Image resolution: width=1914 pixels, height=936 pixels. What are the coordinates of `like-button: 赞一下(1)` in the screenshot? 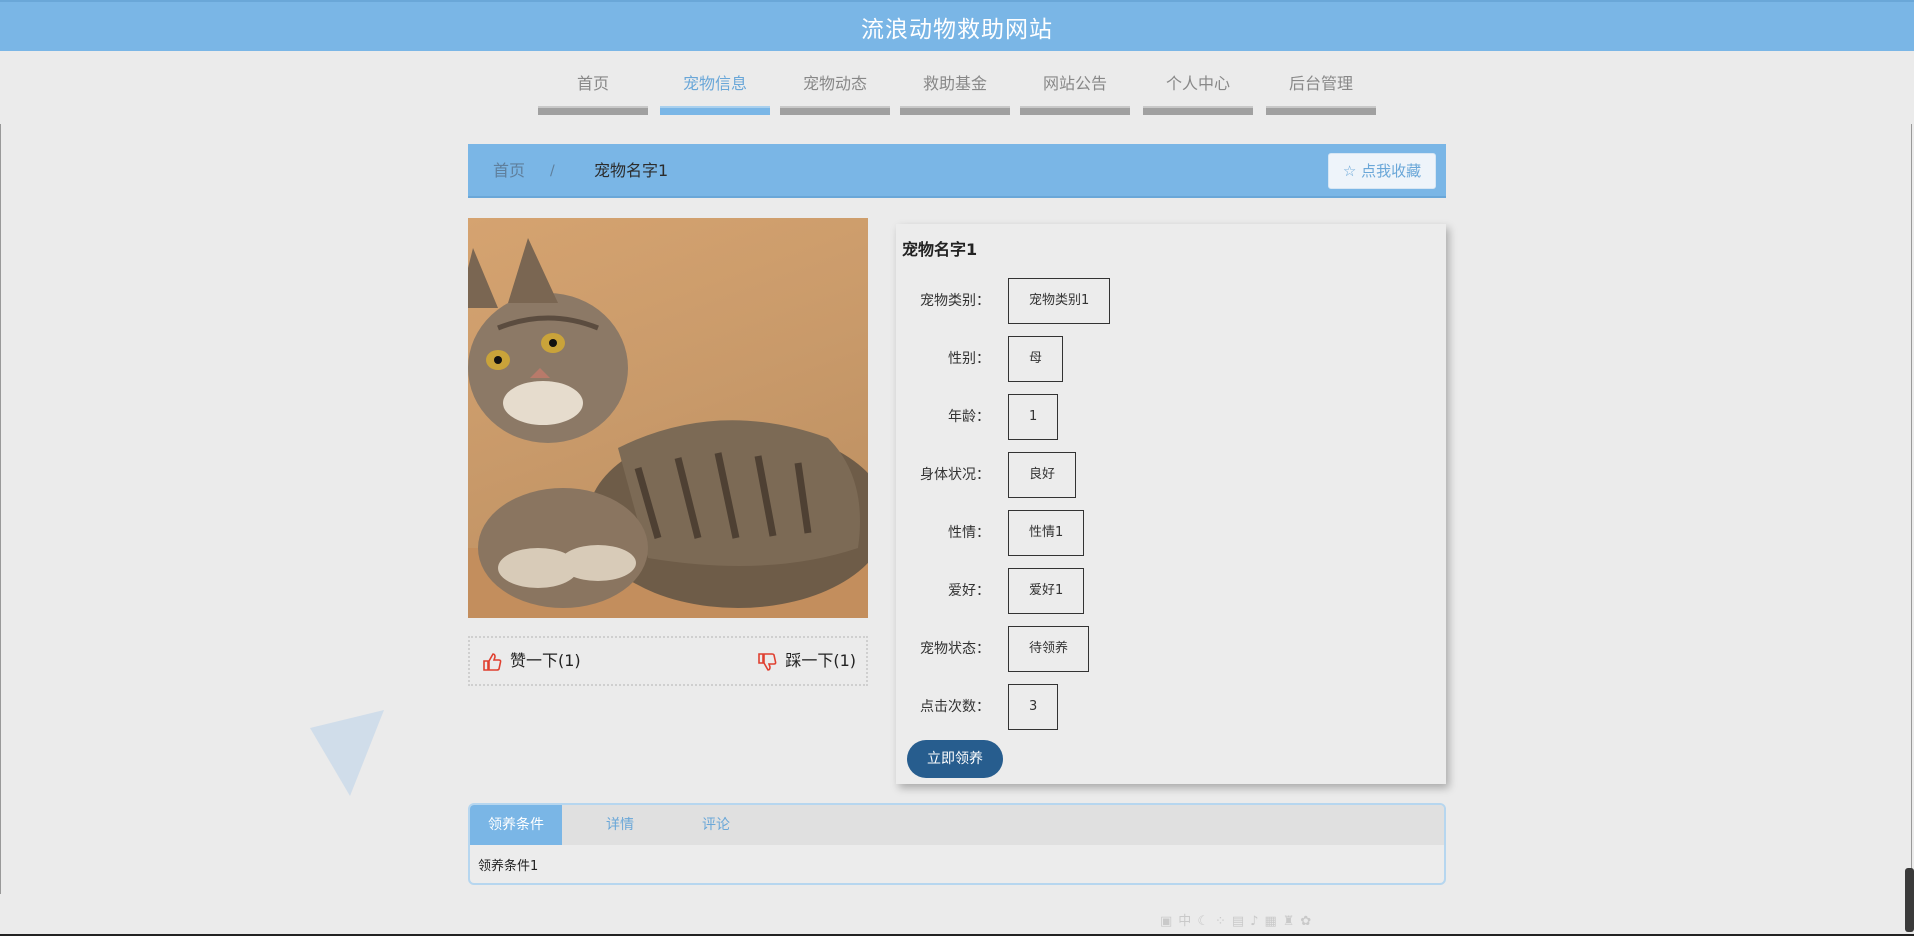 It's located at (531, 661).